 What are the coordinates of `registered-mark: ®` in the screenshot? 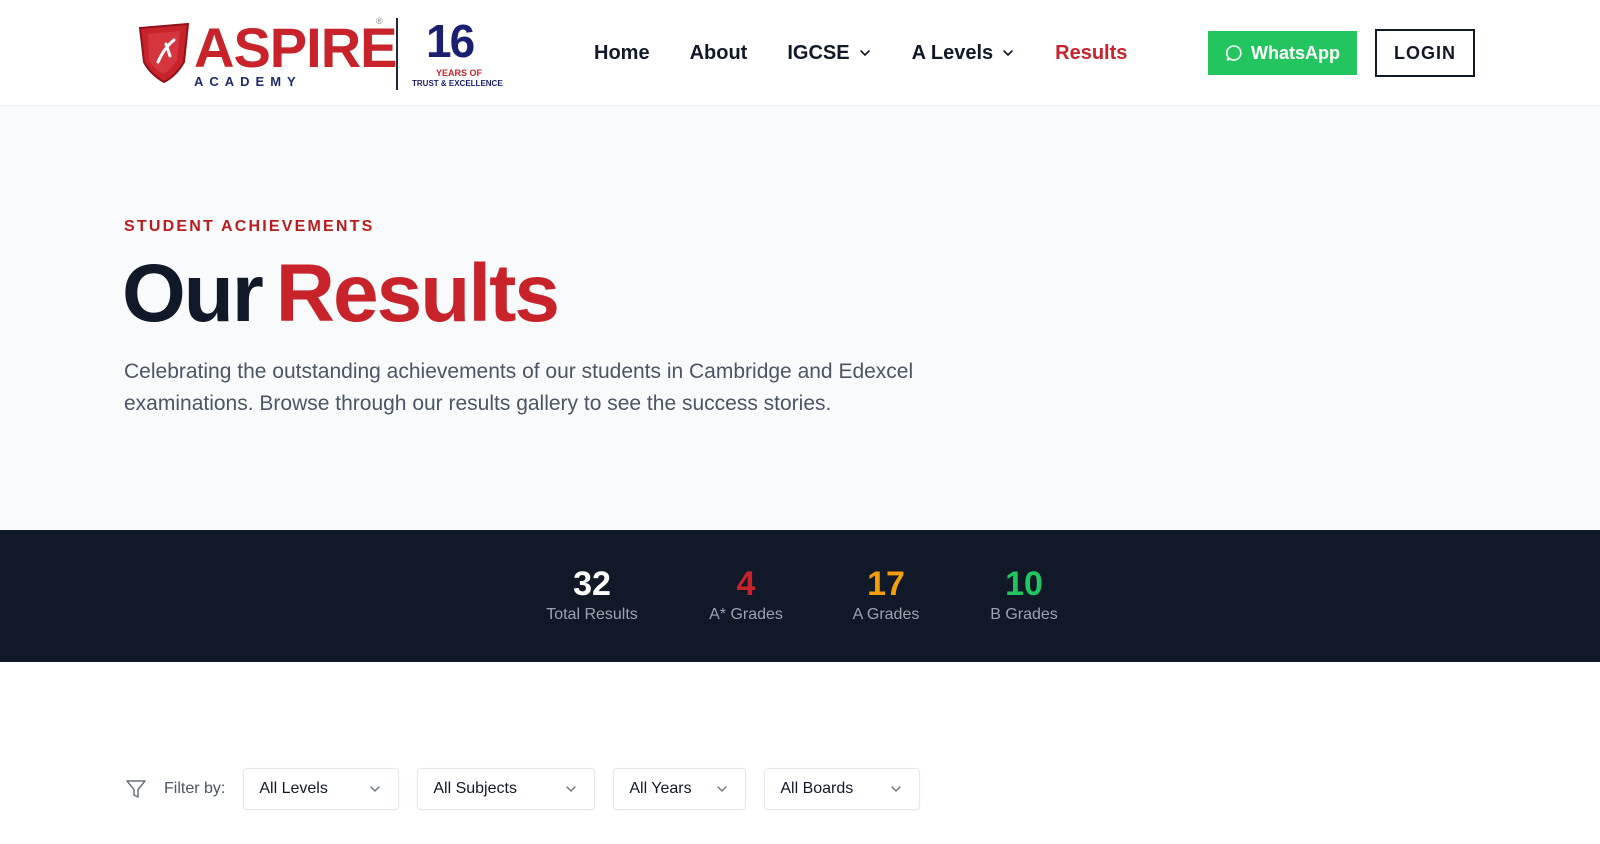 It's located at (379, 21).